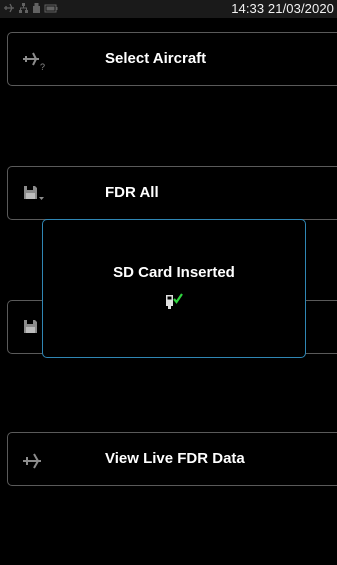 The width and height of the screenshot is (337, 565). Describe the element at coordinates (176, 302) in the screenshot. I see `sd-card-check-icon` at that location.